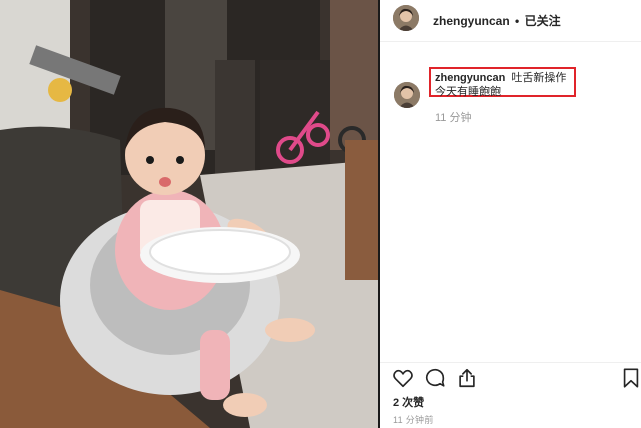 The width and height of the screenshot is (641, 428). Describe the element at coordinates (435, 378) in the screenshot. I see `speech-bubble-icon` at that location.